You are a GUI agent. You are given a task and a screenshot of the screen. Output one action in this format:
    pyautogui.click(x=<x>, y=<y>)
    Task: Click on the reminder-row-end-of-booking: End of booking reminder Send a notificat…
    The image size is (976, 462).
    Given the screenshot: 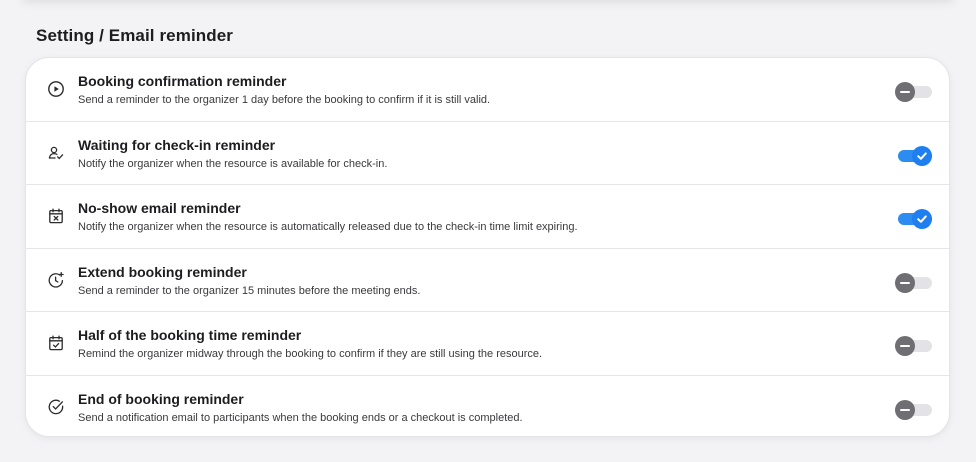 What is the action you would take?
    pyautogui.click(x=487, y=406)
    